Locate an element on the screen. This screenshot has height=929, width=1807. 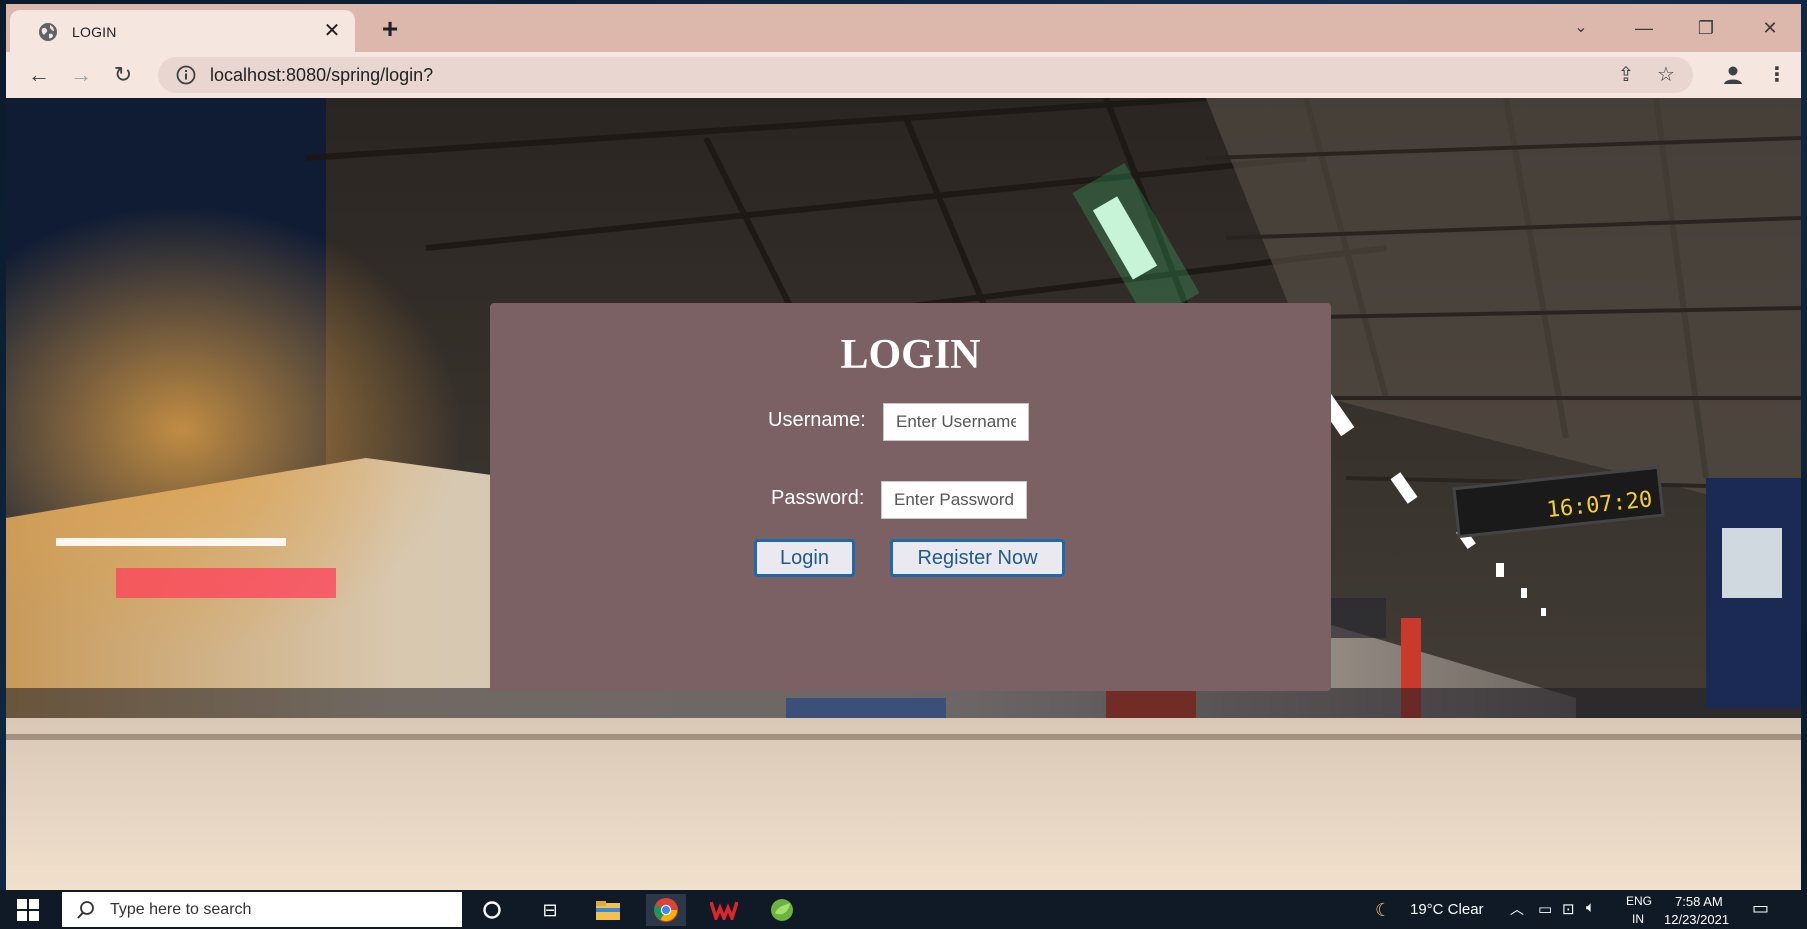
clock-date: 12/23/2021 is located at coordinates (1696, 919).